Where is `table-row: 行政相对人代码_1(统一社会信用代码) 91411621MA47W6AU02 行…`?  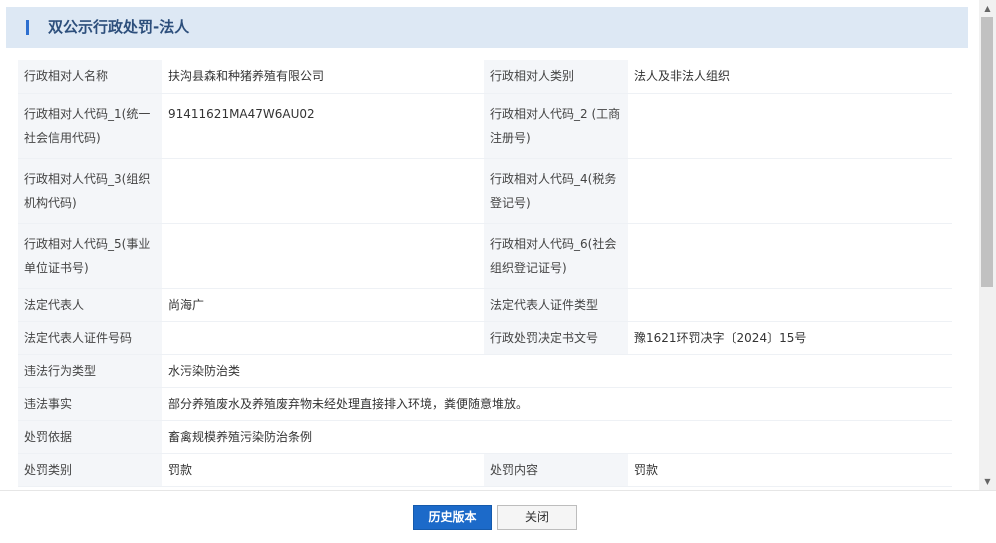 table-row: 行政相对人代码_1(统一社会信用代码) 91411621MA47W6AU02 行… is located at coordinates (485, 126).